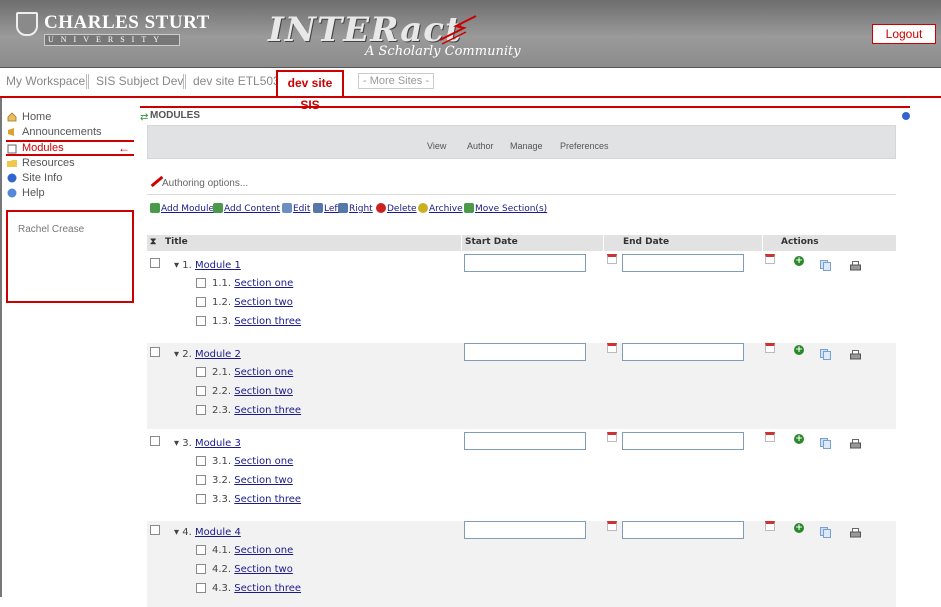 This screenshot has height=607, width=941. Describe the element at coordinates (218, 443) in the screenshot. I see `module-link: Module 3` at that location.